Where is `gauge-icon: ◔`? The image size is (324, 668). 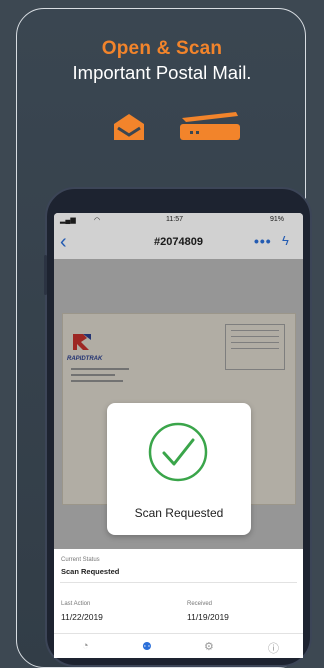
gauge-icon: ◔ is located at coordinates (85, 646).